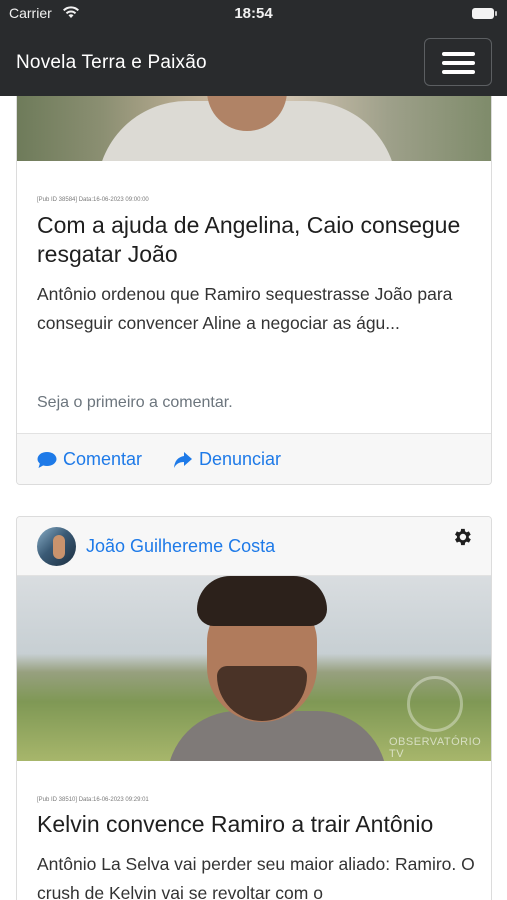 The width and height of the screenshot is (507, 900). I want to click on gear-icon, so click(462, 537).